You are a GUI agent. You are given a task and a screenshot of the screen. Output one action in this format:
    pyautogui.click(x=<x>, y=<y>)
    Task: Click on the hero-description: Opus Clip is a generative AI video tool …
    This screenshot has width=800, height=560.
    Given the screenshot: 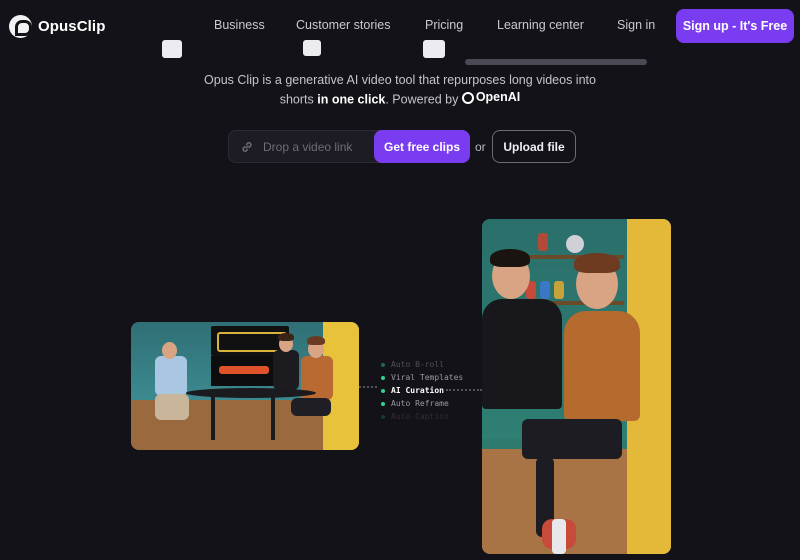 What is the action you would take?
    pyautogui.click(x=400, y=90)
    